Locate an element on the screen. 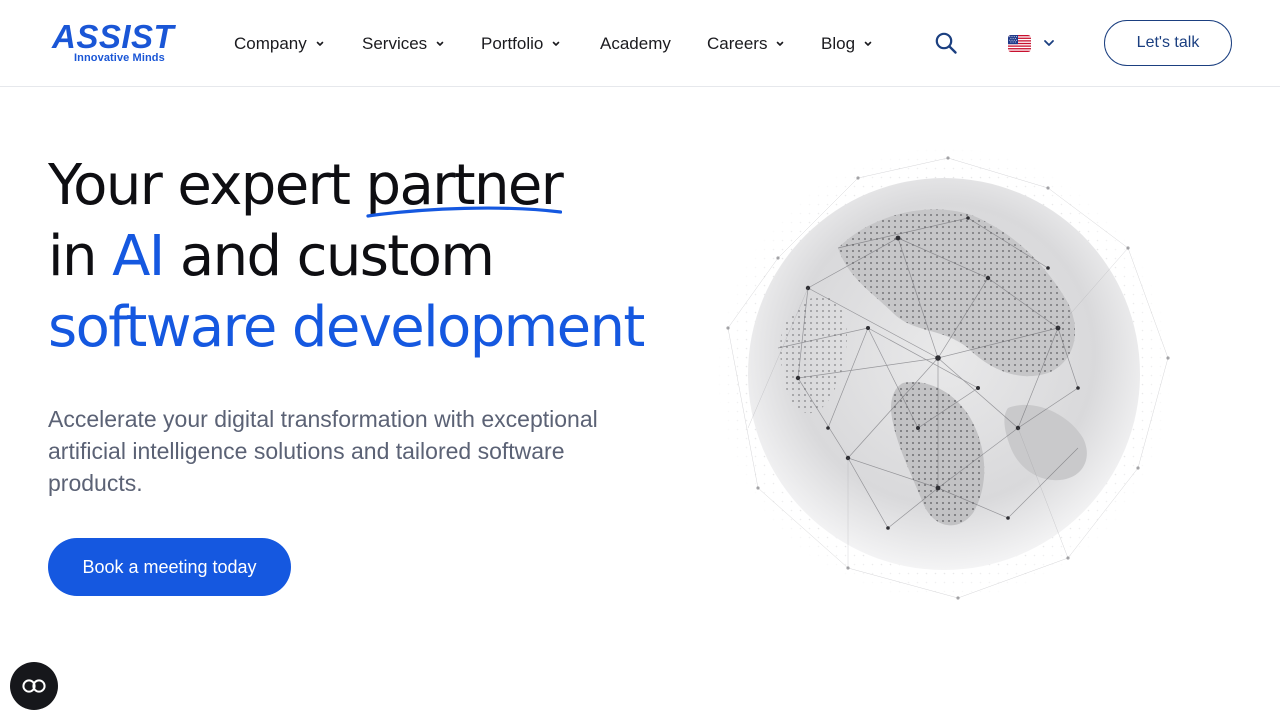 The width and height of the screenshot is (1280, 720). us-flag-icon is located at coordinates (1019, 43).